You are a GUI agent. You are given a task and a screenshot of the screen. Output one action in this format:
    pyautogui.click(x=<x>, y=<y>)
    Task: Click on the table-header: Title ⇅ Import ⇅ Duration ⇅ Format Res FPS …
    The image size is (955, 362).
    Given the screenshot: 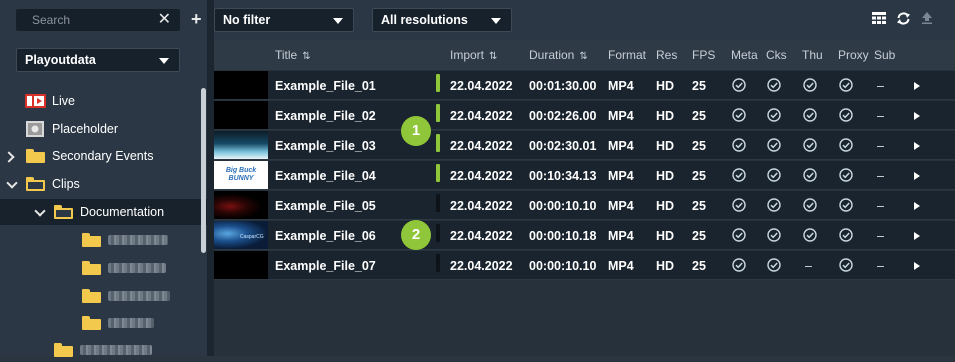 What is the action you would take?
    pyautogui.click(x=584, y=55)
    